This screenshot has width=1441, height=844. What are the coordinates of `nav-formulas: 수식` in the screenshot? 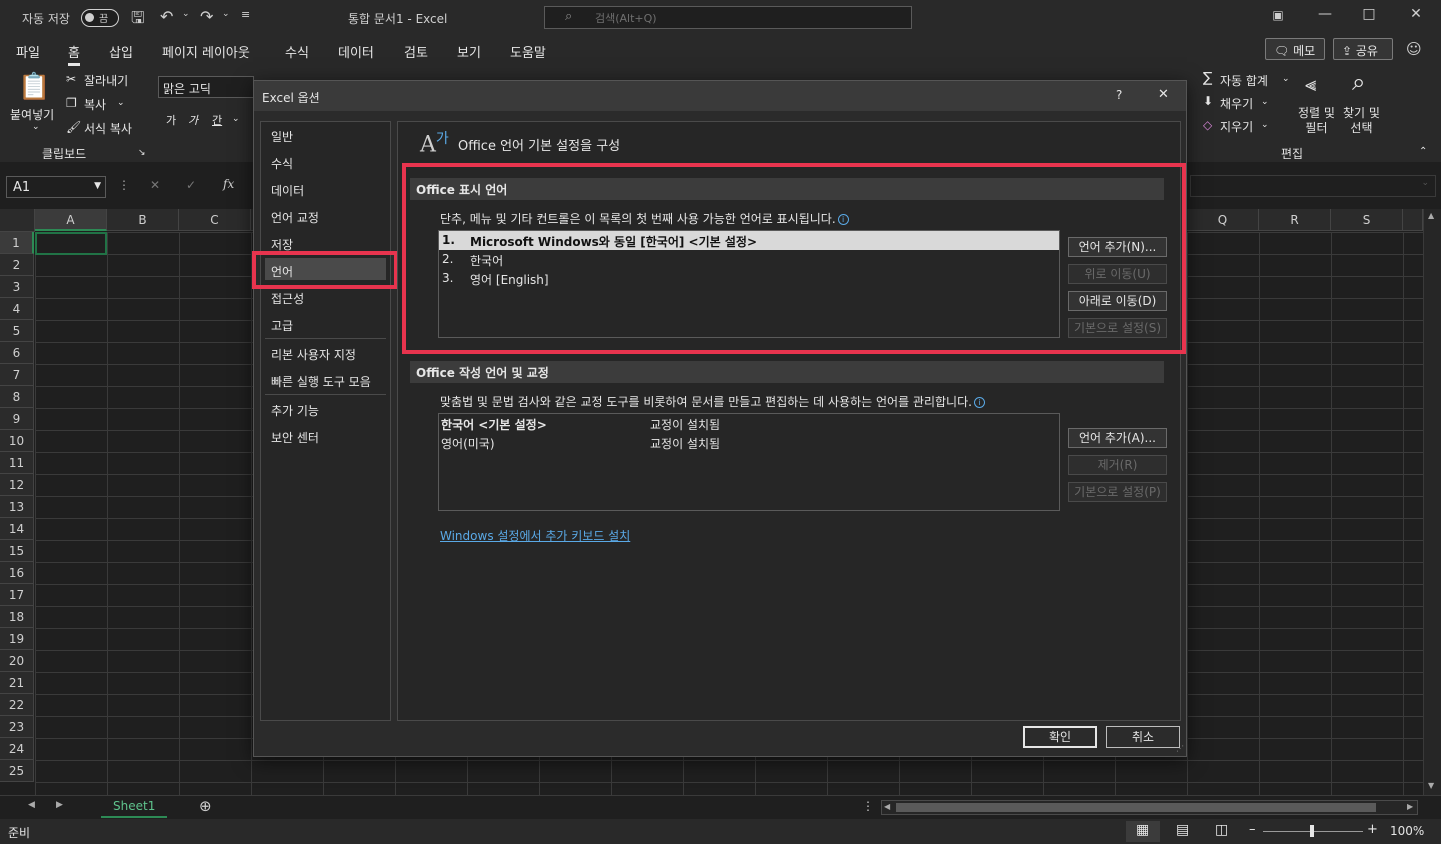 It's located at (282, 163).